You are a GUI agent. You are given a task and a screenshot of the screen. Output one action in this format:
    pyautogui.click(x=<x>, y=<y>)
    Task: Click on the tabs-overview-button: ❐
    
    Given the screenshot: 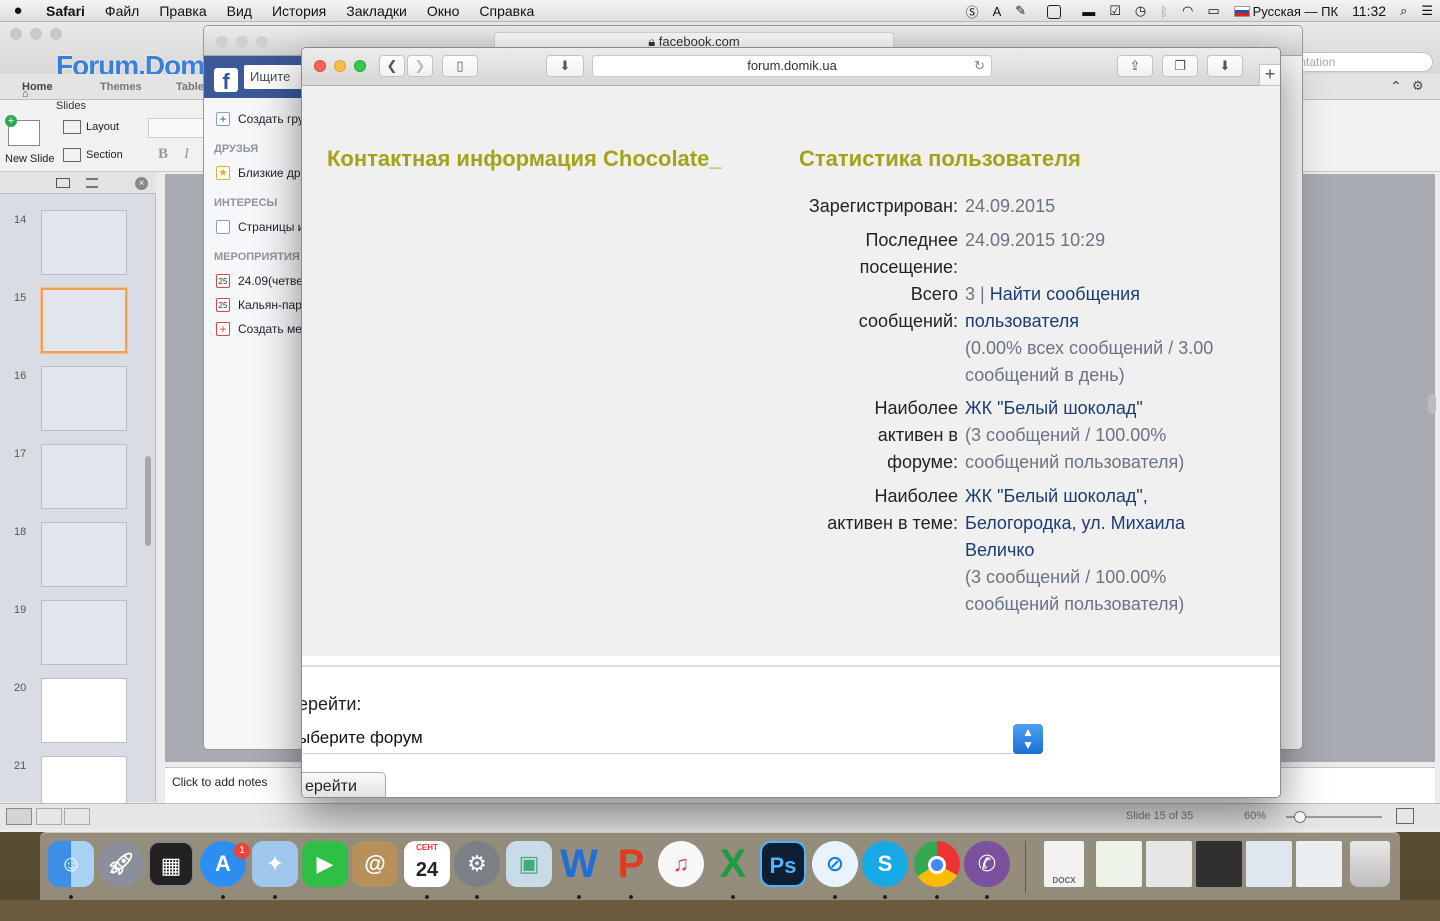 What is the action you would take?
    pyautogui.click(x=1180, y=66)
    